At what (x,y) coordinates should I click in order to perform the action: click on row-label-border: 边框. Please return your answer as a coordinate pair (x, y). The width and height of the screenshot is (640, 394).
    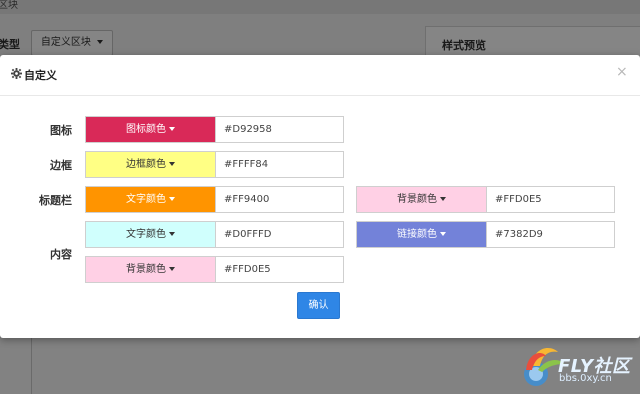
    Looking at the image, I should click on (61, 165).